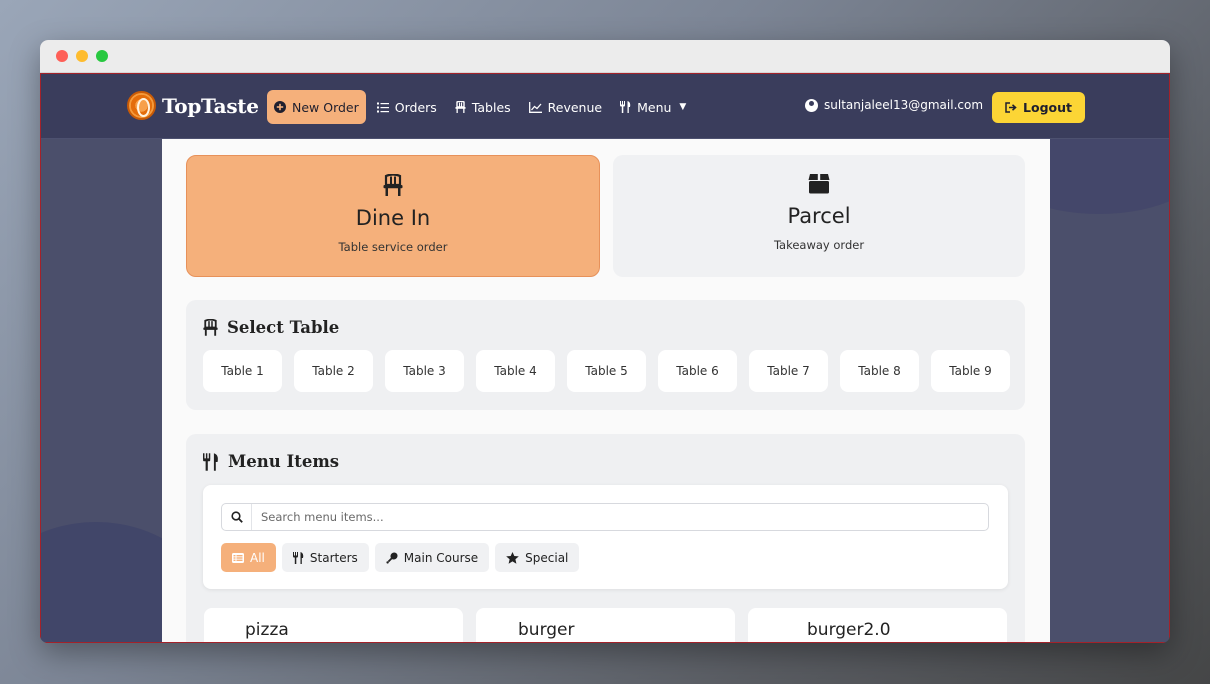 The image size is (1210, 684). What do you see at coordinates (248, 557) in the screenshot?
I see `filter-all-button: All` at bounding box center [248, 557].